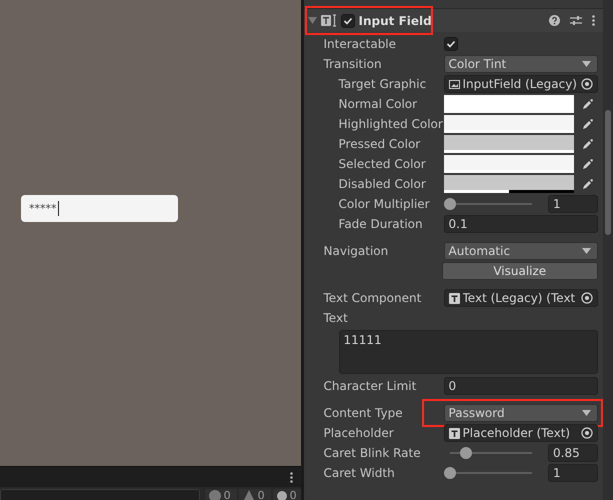 The width and height of the screenshot is (613, 500). What do you see at coordinates (395, 21) in the screenshot?
I see `component-title: Input Field` at bounding box center [395, 21].